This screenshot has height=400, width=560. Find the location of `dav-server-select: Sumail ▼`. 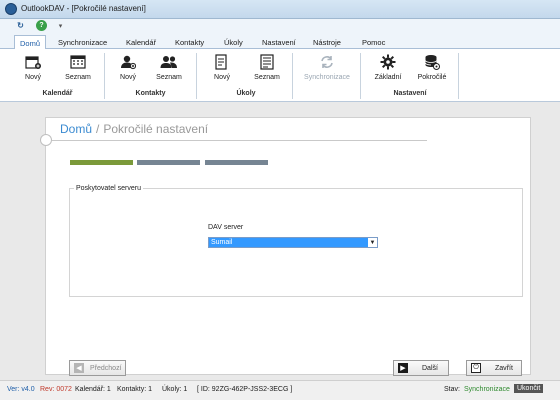

dav-server-select: Sumail ▼ is located at coordinates (293, 242).